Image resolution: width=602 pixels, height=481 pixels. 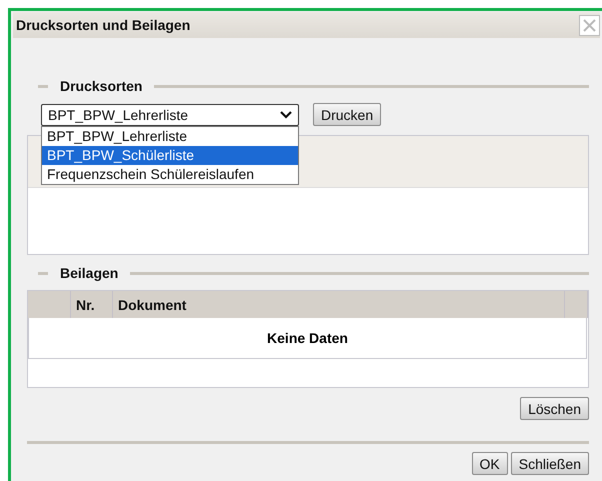 What do you see at coordinates (554, 408) in the screenshot?
I see `delete-button: Löschen` at bounding box center [554, 408].